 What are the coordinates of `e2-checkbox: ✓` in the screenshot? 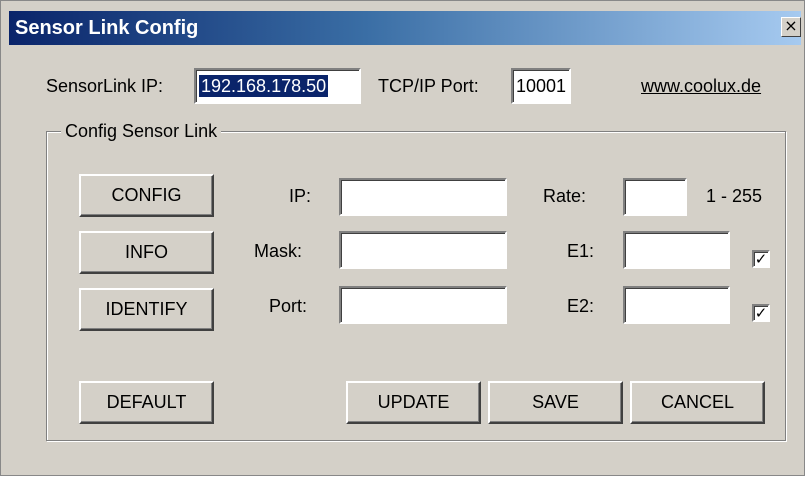 It's located at (761, 313).